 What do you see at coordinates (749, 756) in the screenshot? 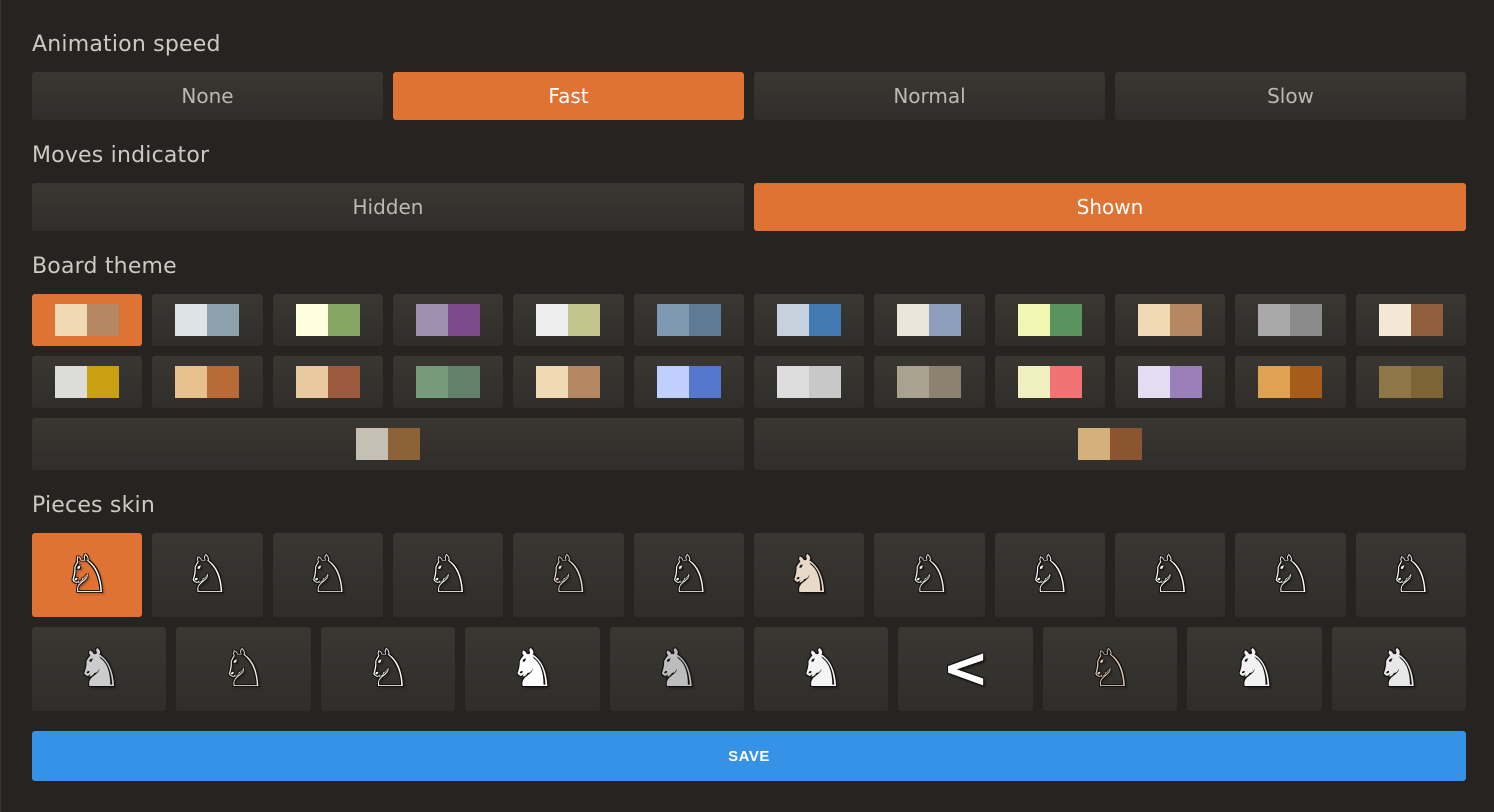
I see `save-button: SAVE` at bounding box center [749, 756].